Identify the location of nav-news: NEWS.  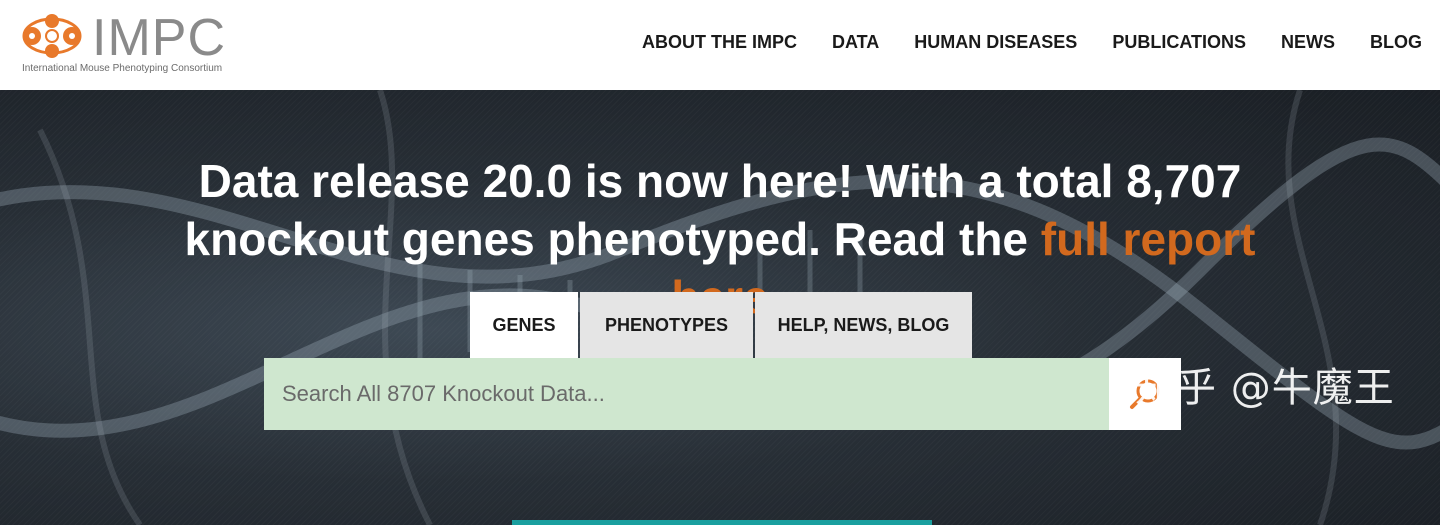
(1308, 42).